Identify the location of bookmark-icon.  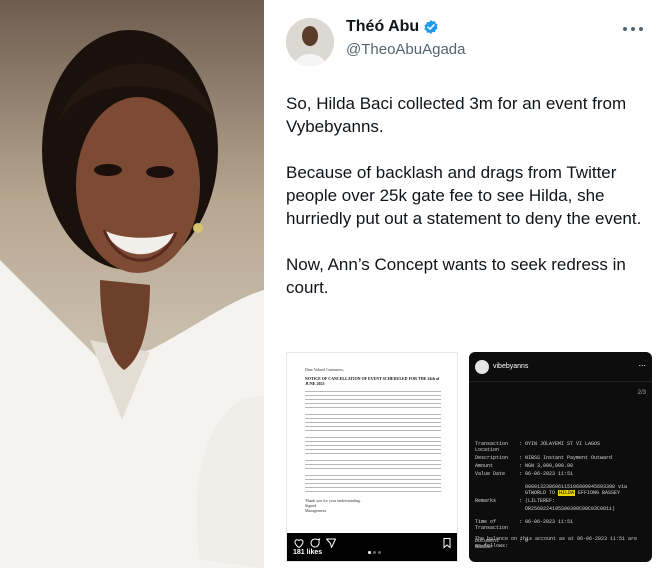
(447, 543).